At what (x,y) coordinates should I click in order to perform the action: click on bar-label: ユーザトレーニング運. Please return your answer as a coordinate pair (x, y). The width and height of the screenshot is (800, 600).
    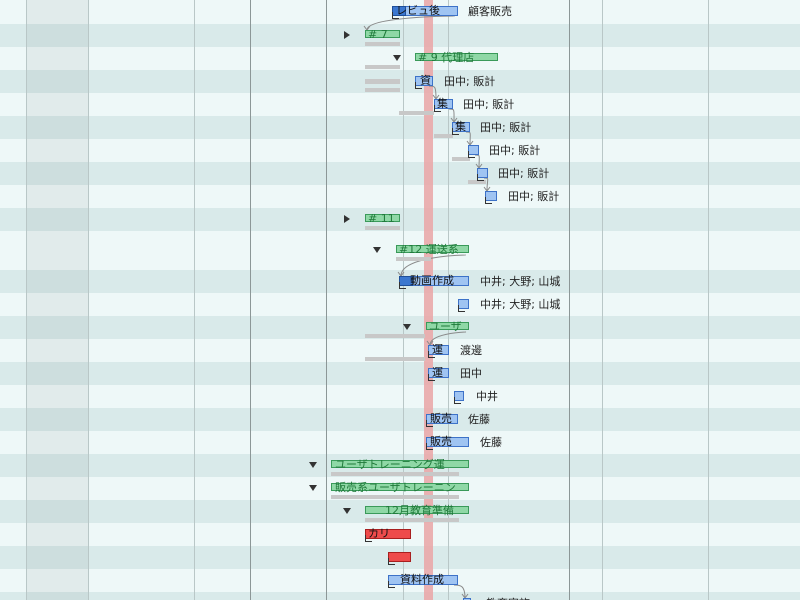
    Looking at the image, I should click on (390, 464).